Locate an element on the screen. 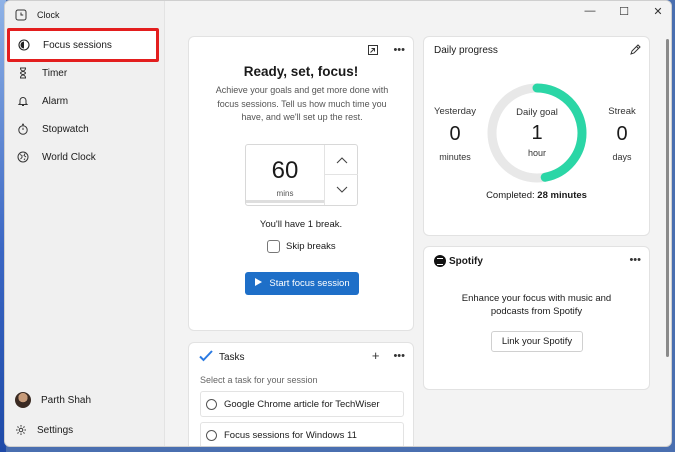 This screenshot has height=452, width=675. focus-title: Ready, set, focus! is located at coordinates (301, 71).